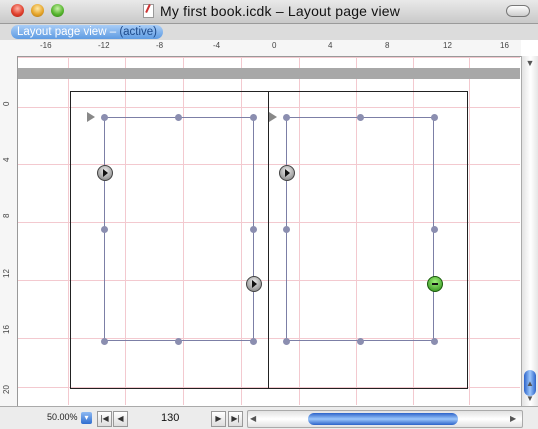 The image size is (538, 429). What do you see at coordinates (253, 418) in the screenshot?
I see `scroll-left-arrow-icon: ◀` at bounding box center [253, 418].